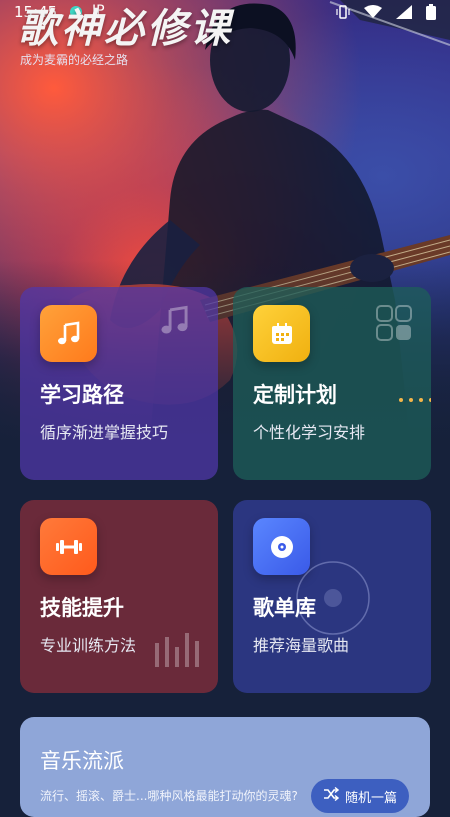  Describe the element at coordinates (309, 432) in the screenshot. I see `card-description: 个性化学习安排` at that location.